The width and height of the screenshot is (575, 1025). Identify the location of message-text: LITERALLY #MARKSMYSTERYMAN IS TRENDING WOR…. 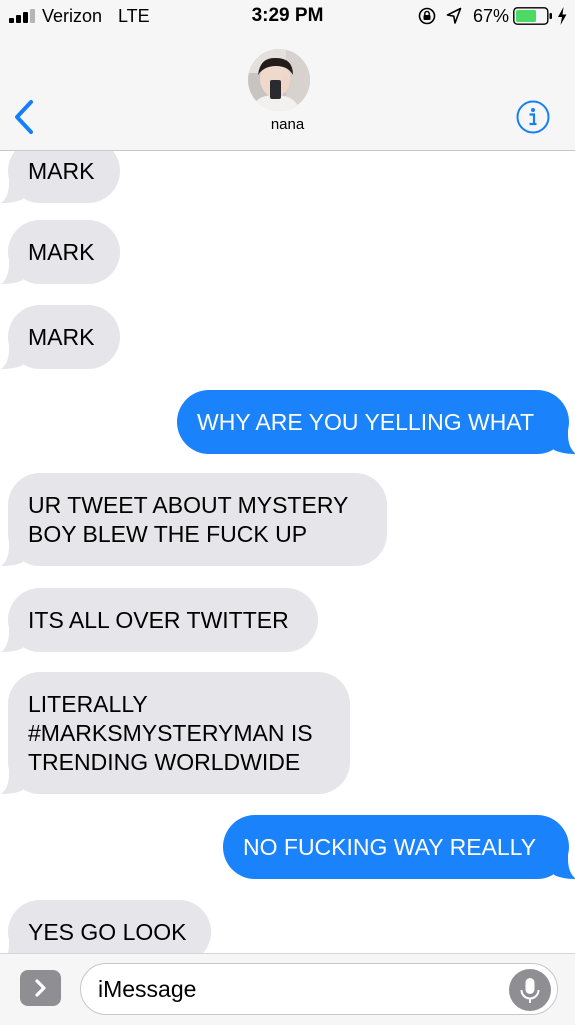
(170, 733).